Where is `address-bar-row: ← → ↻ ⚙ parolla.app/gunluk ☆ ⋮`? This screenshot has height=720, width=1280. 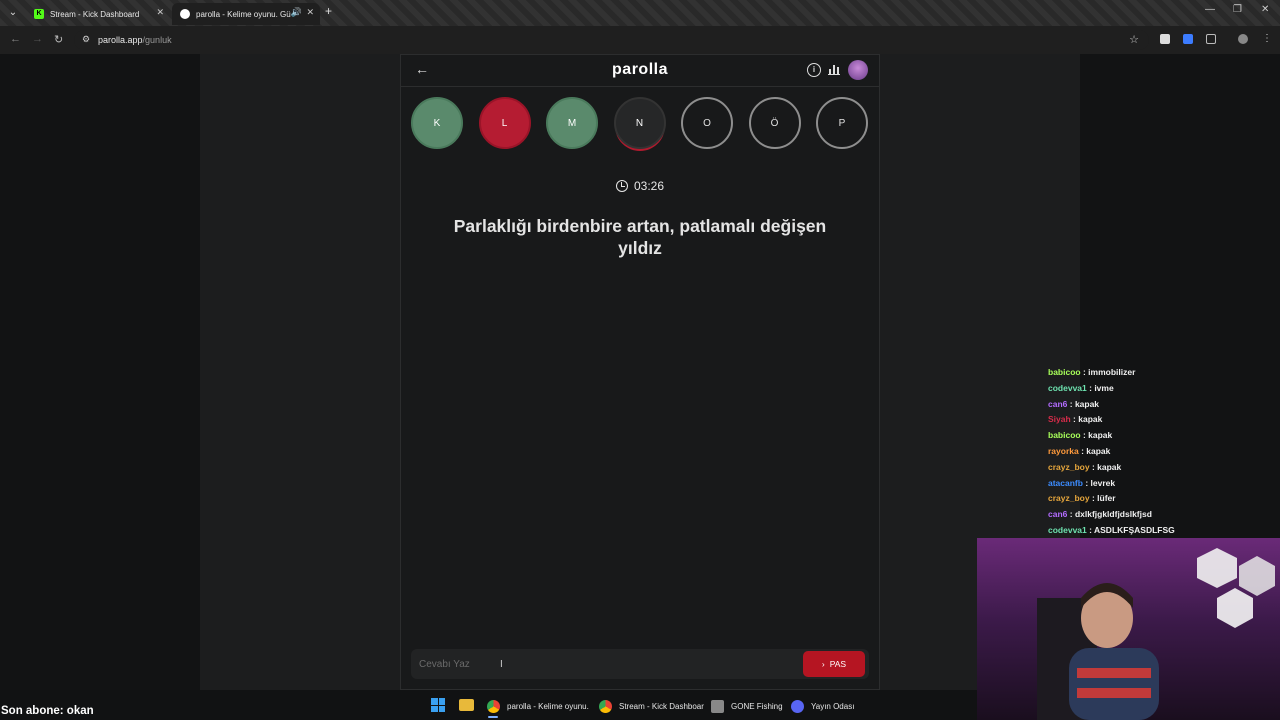 address-bar-row: ← → ↻ ⚙ parolla.app/gunluk ☆ ⋮ is located at coordinates (640, 40).